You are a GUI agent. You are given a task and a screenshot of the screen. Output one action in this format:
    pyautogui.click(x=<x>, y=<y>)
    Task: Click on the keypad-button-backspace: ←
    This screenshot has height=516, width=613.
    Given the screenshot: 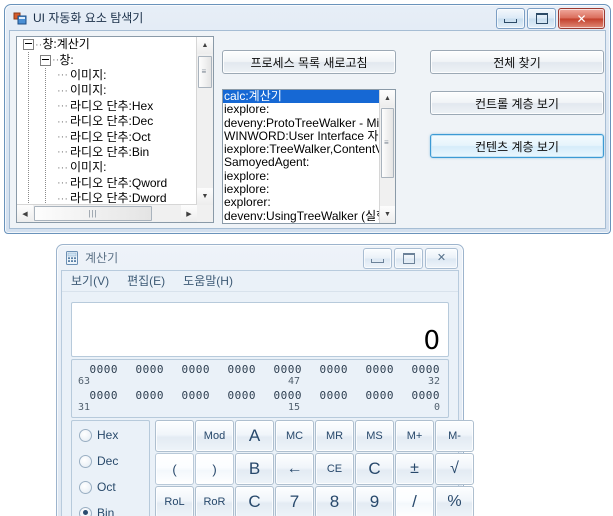 What is the action you would take?
    pyautogui.click(x=294, y=469)
    